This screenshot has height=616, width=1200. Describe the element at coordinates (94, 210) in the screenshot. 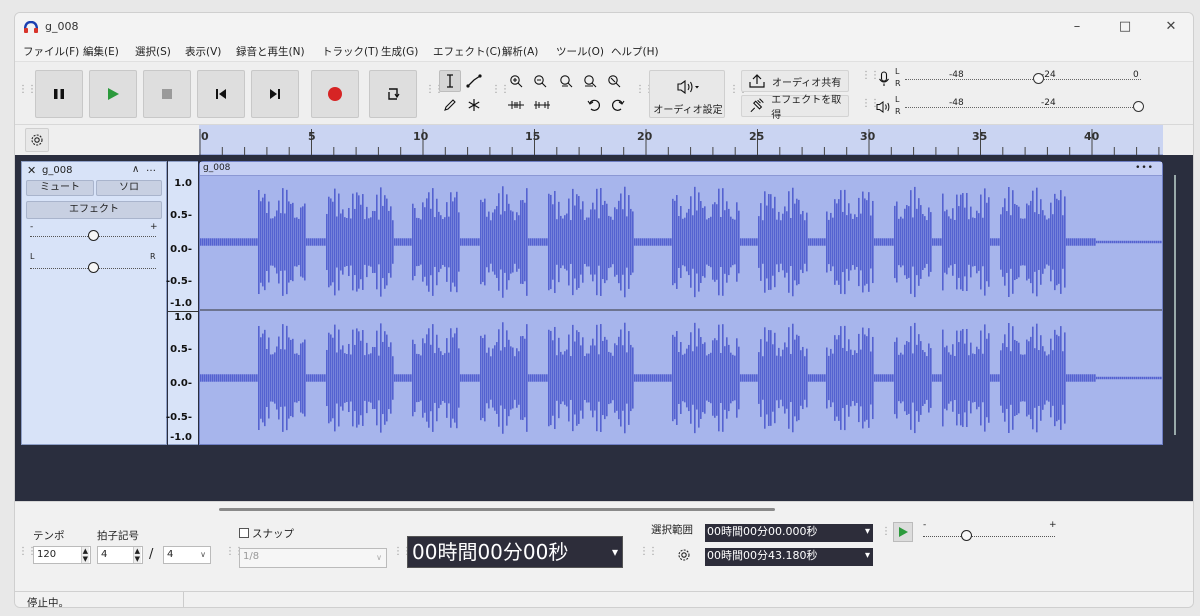

I see `track-effects-button: エフェクト` at that location.